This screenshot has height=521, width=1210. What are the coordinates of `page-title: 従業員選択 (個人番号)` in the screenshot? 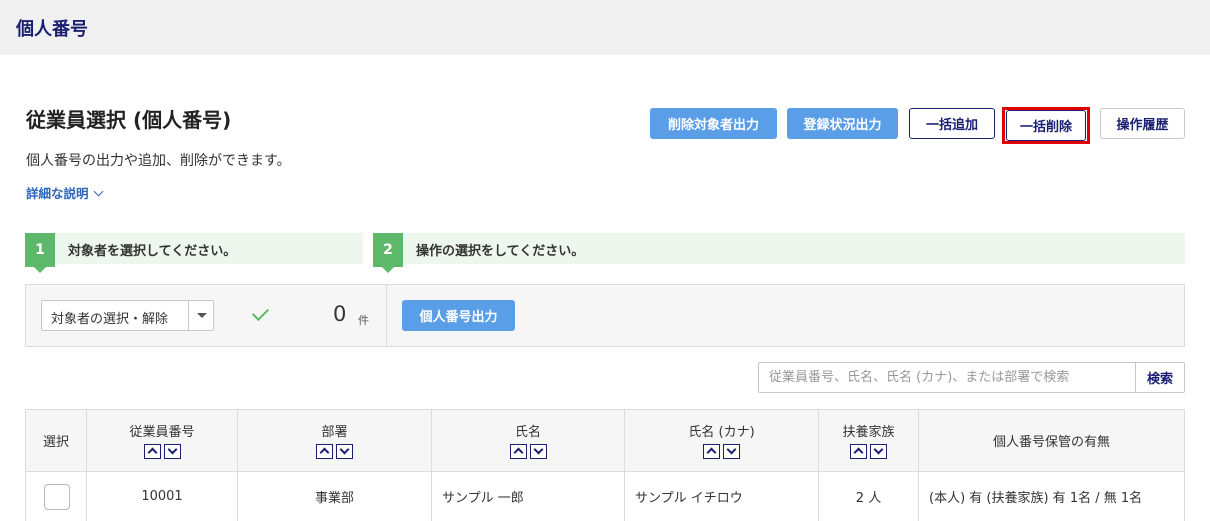 It's located at (129, 120).